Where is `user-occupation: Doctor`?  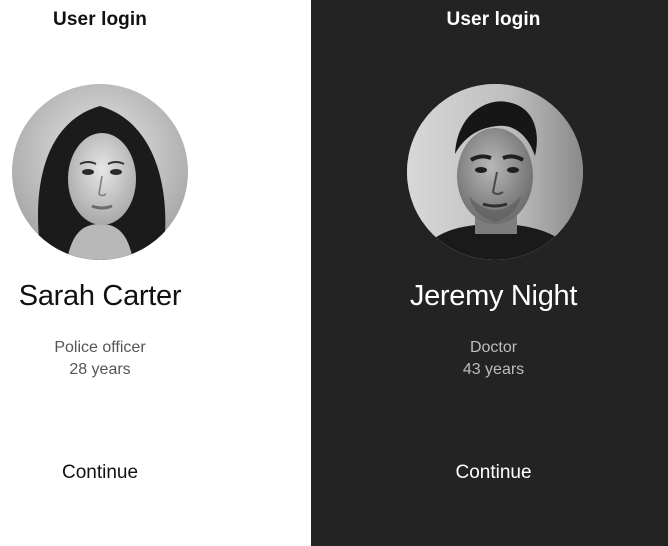
user-occupation: Doctor is located at coordinates (493, 347).